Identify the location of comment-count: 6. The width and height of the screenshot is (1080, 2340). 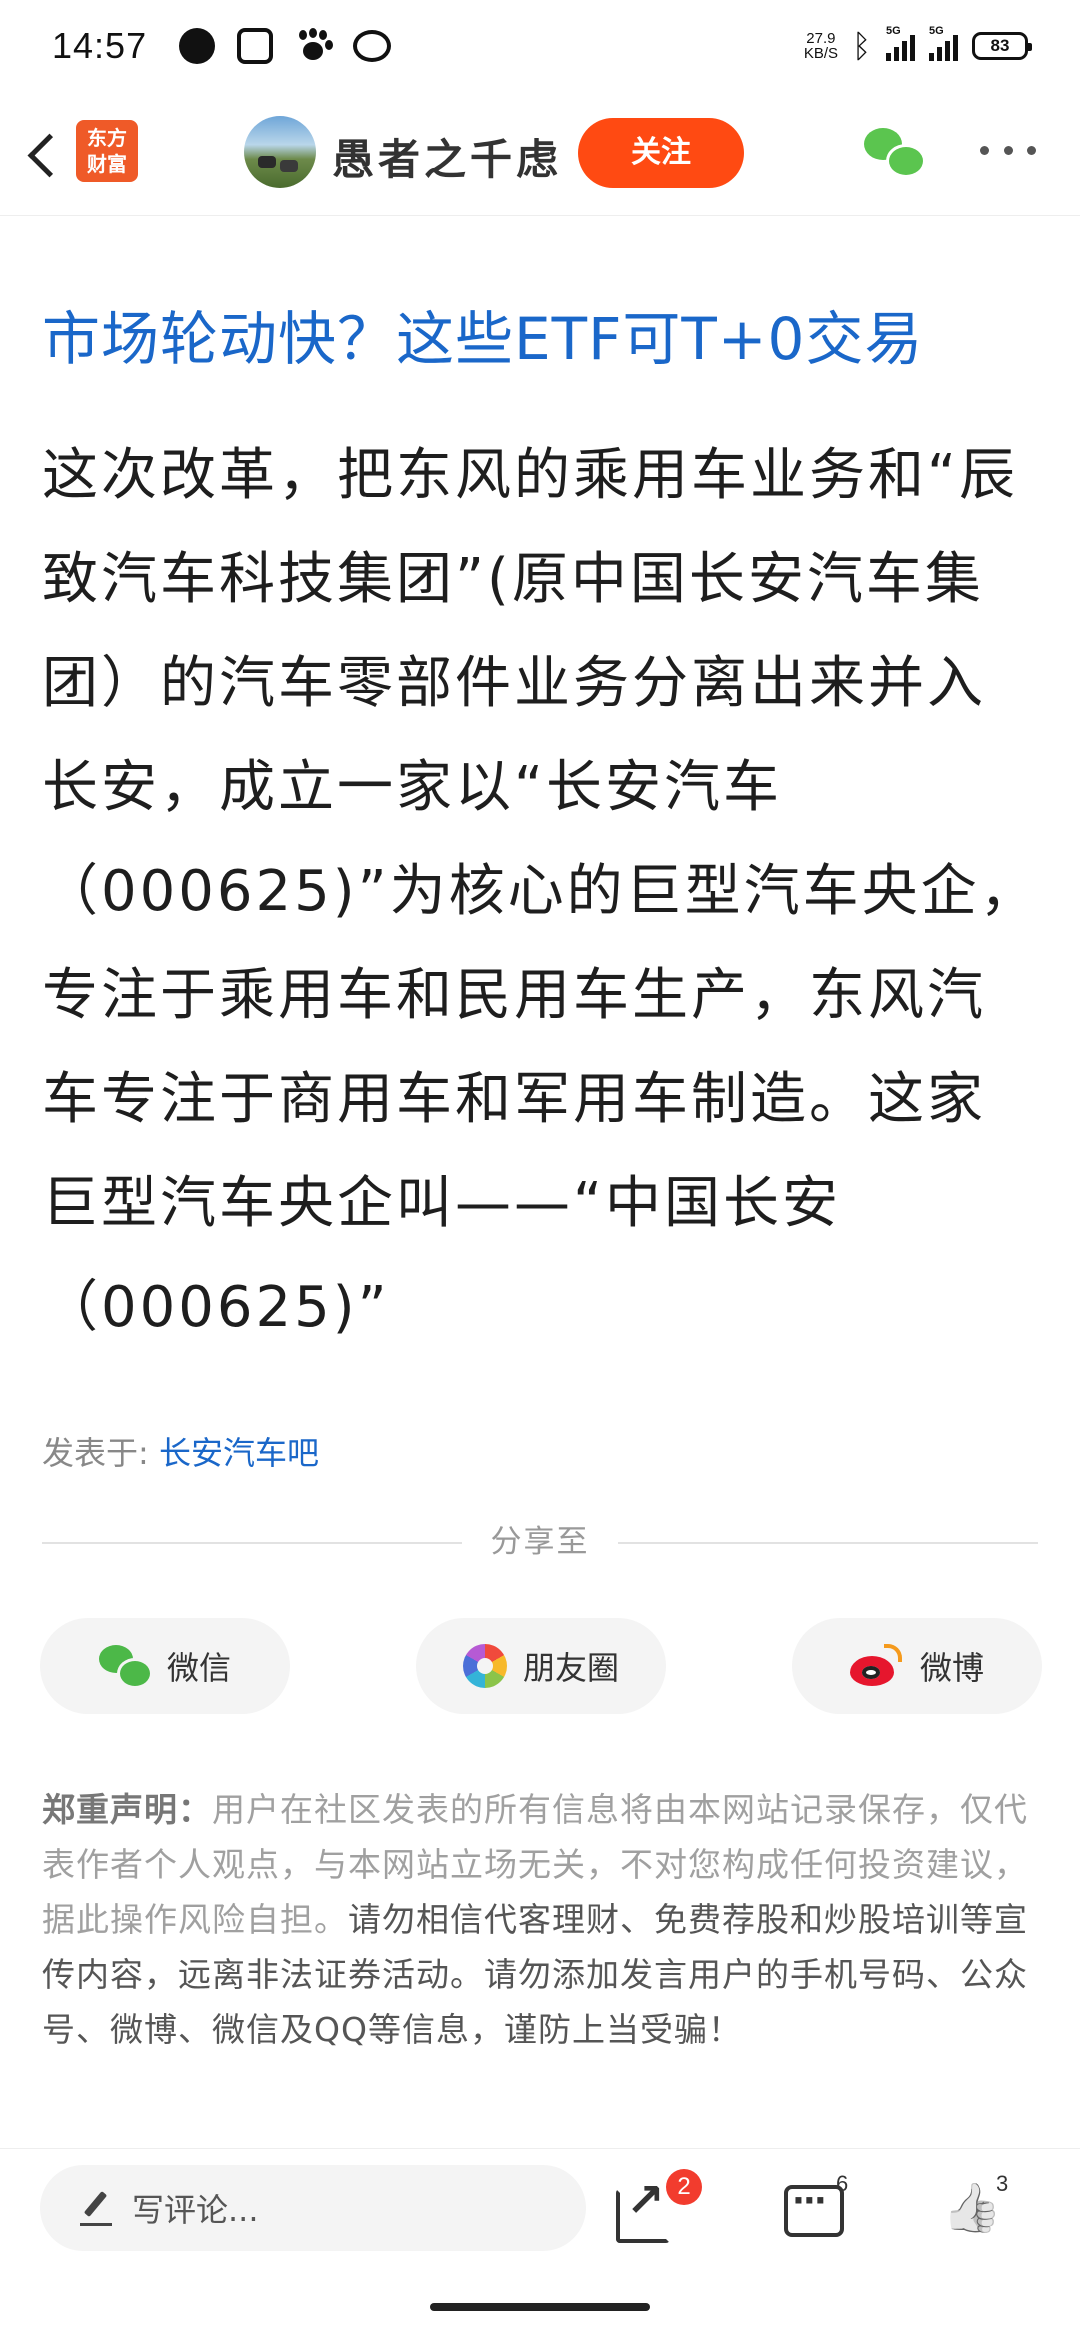
(842, 2183).